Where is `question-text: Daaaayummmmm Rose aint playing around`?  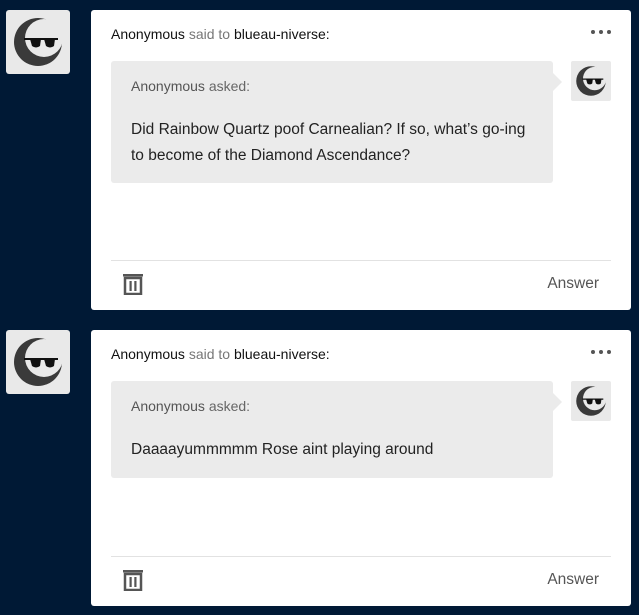
question-text: Daaaayummmmm Rose aint playing around is located at coordinates (282, 449).